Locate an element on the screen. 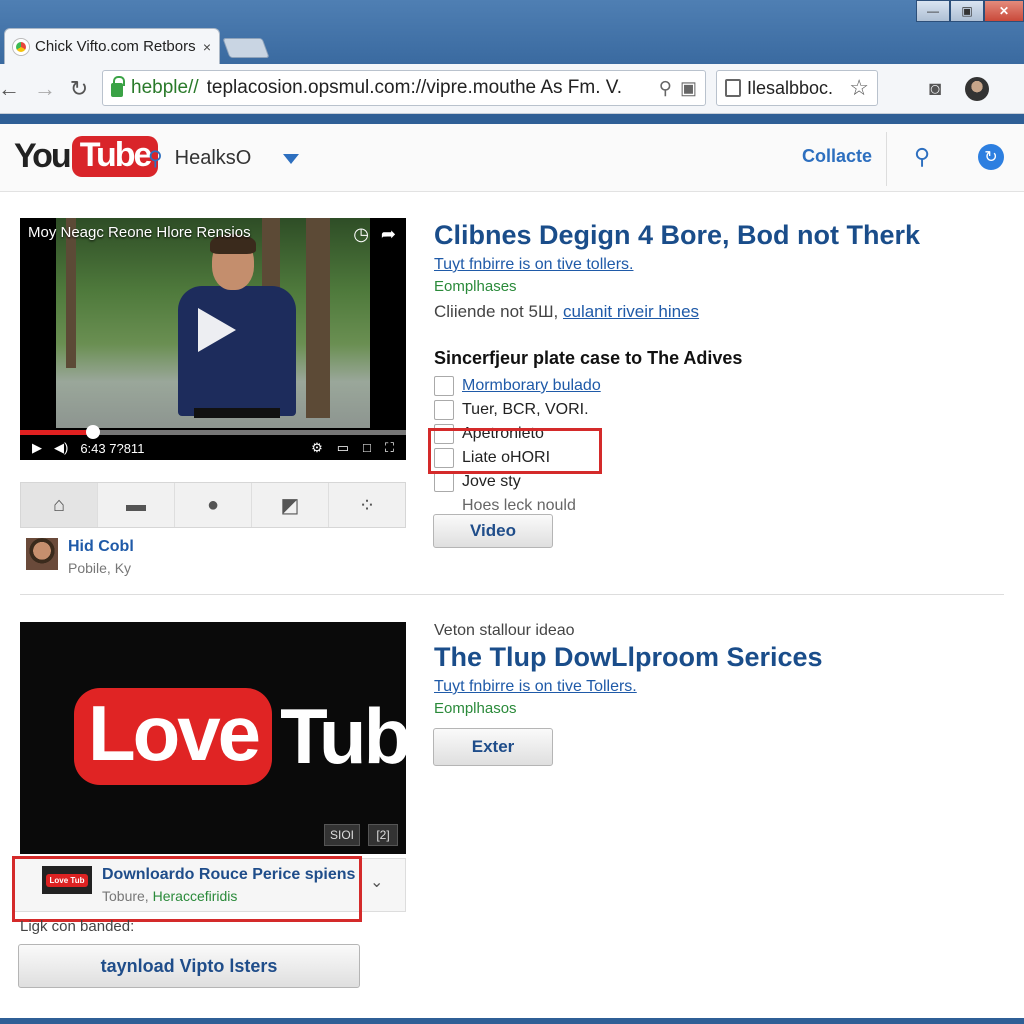 This screenshot has height=1024, width=1024. fullscreen-icon: ⛶ is located at coordinates (389, 448).